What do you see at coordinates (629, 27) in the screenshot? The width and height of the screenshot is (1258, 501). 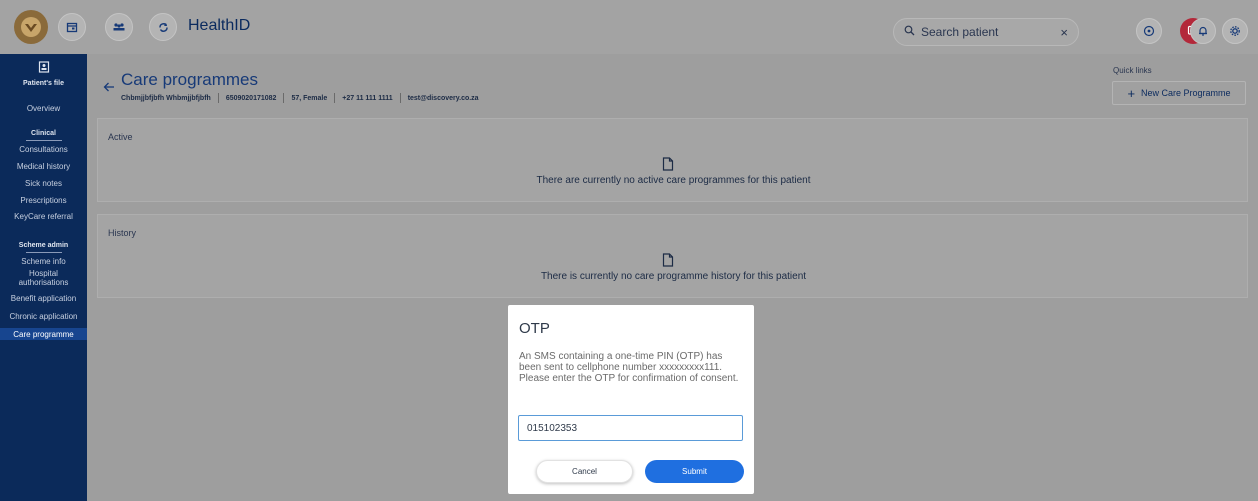 I see `top-bar: HealthID ×` at bounding box center [629, 27].